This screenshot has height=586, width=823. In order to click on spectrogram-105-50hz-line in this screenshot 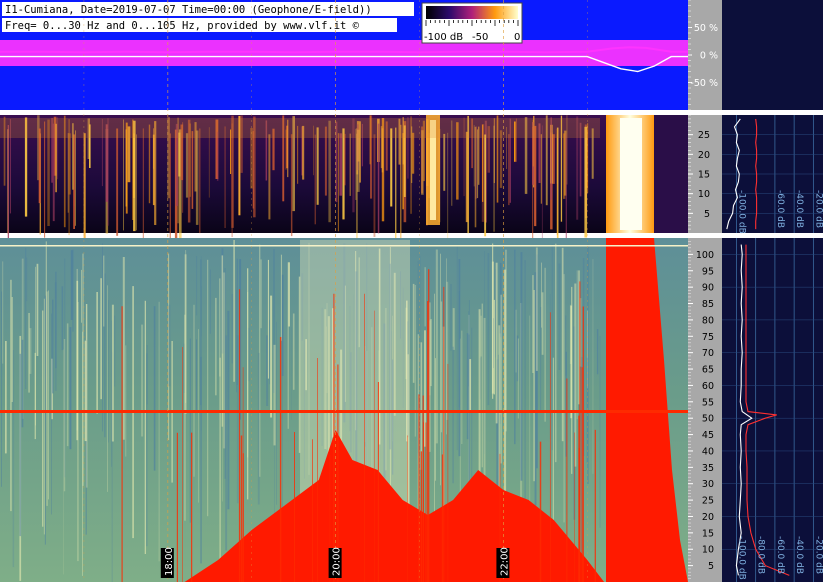, I will do `click(344, 411)`.